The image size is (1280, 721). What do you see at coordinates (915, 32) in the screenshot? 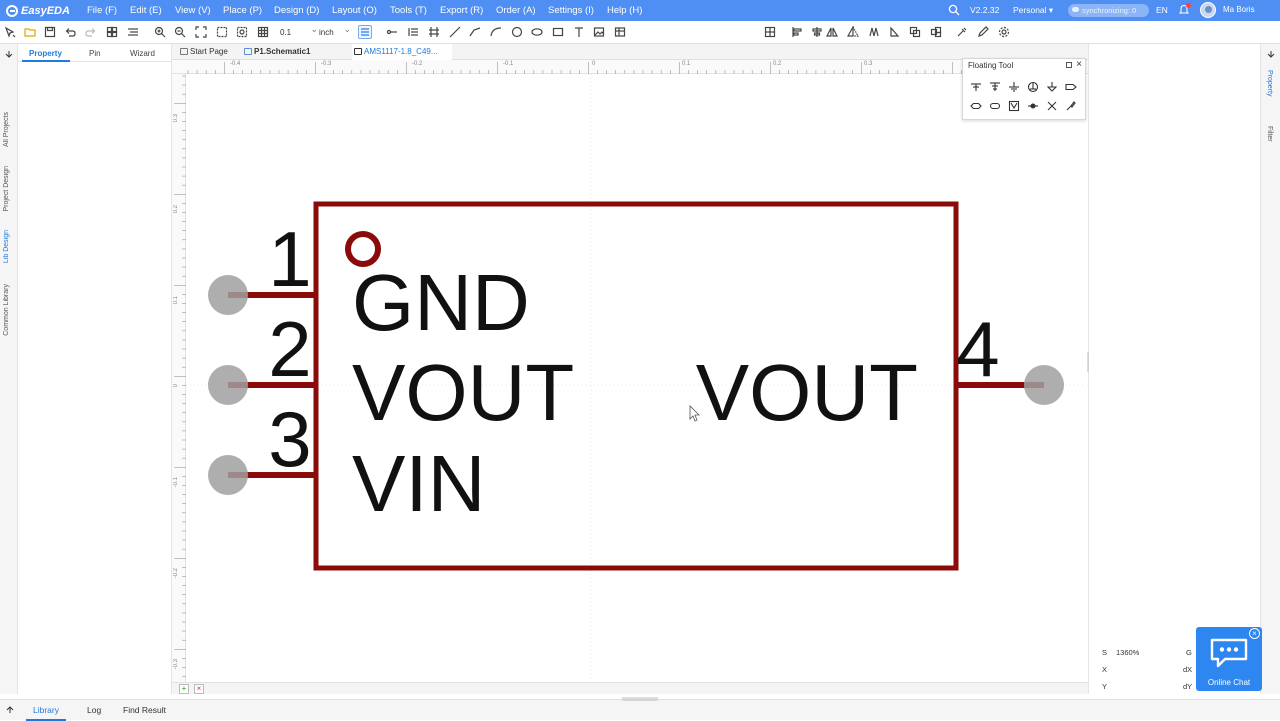
I see `copy-icon` at bounding box center [915, 32].